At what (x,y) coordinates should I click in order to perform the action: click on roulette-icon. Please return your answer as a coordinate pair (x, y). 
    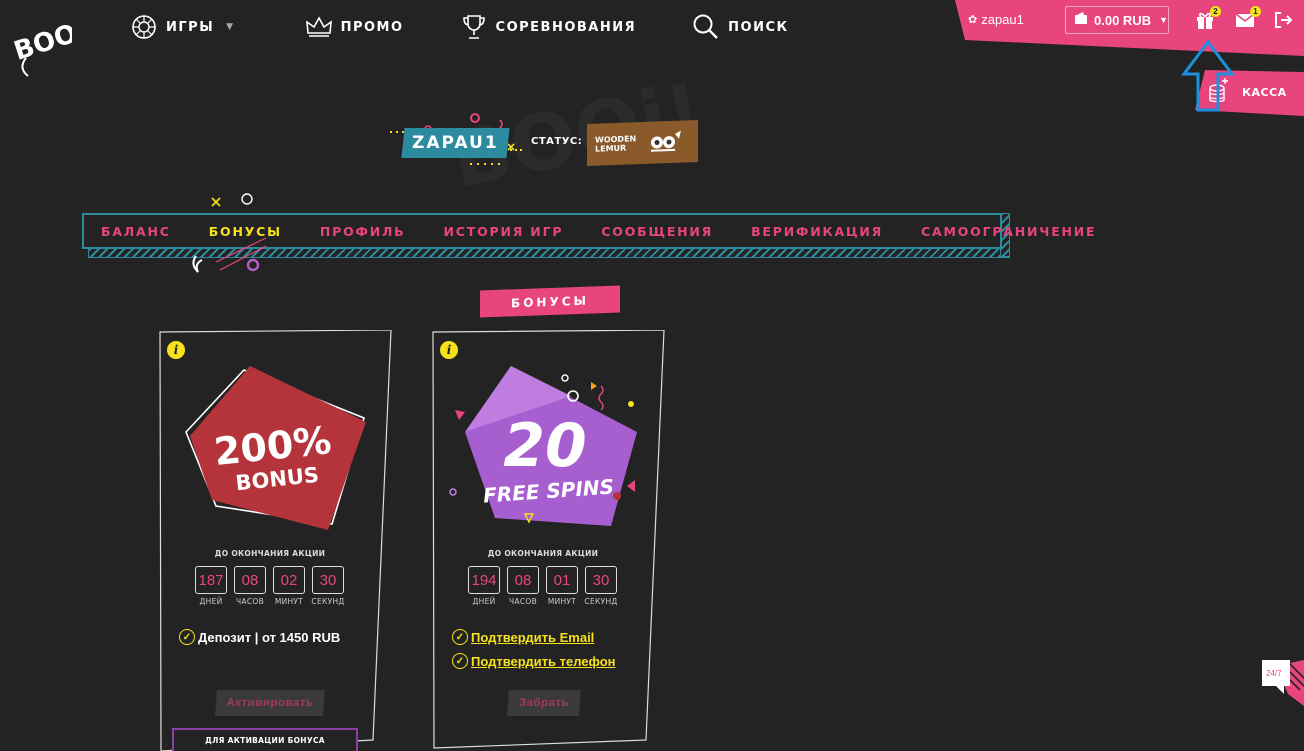
    Looking at the image, I should click on (144, 27).